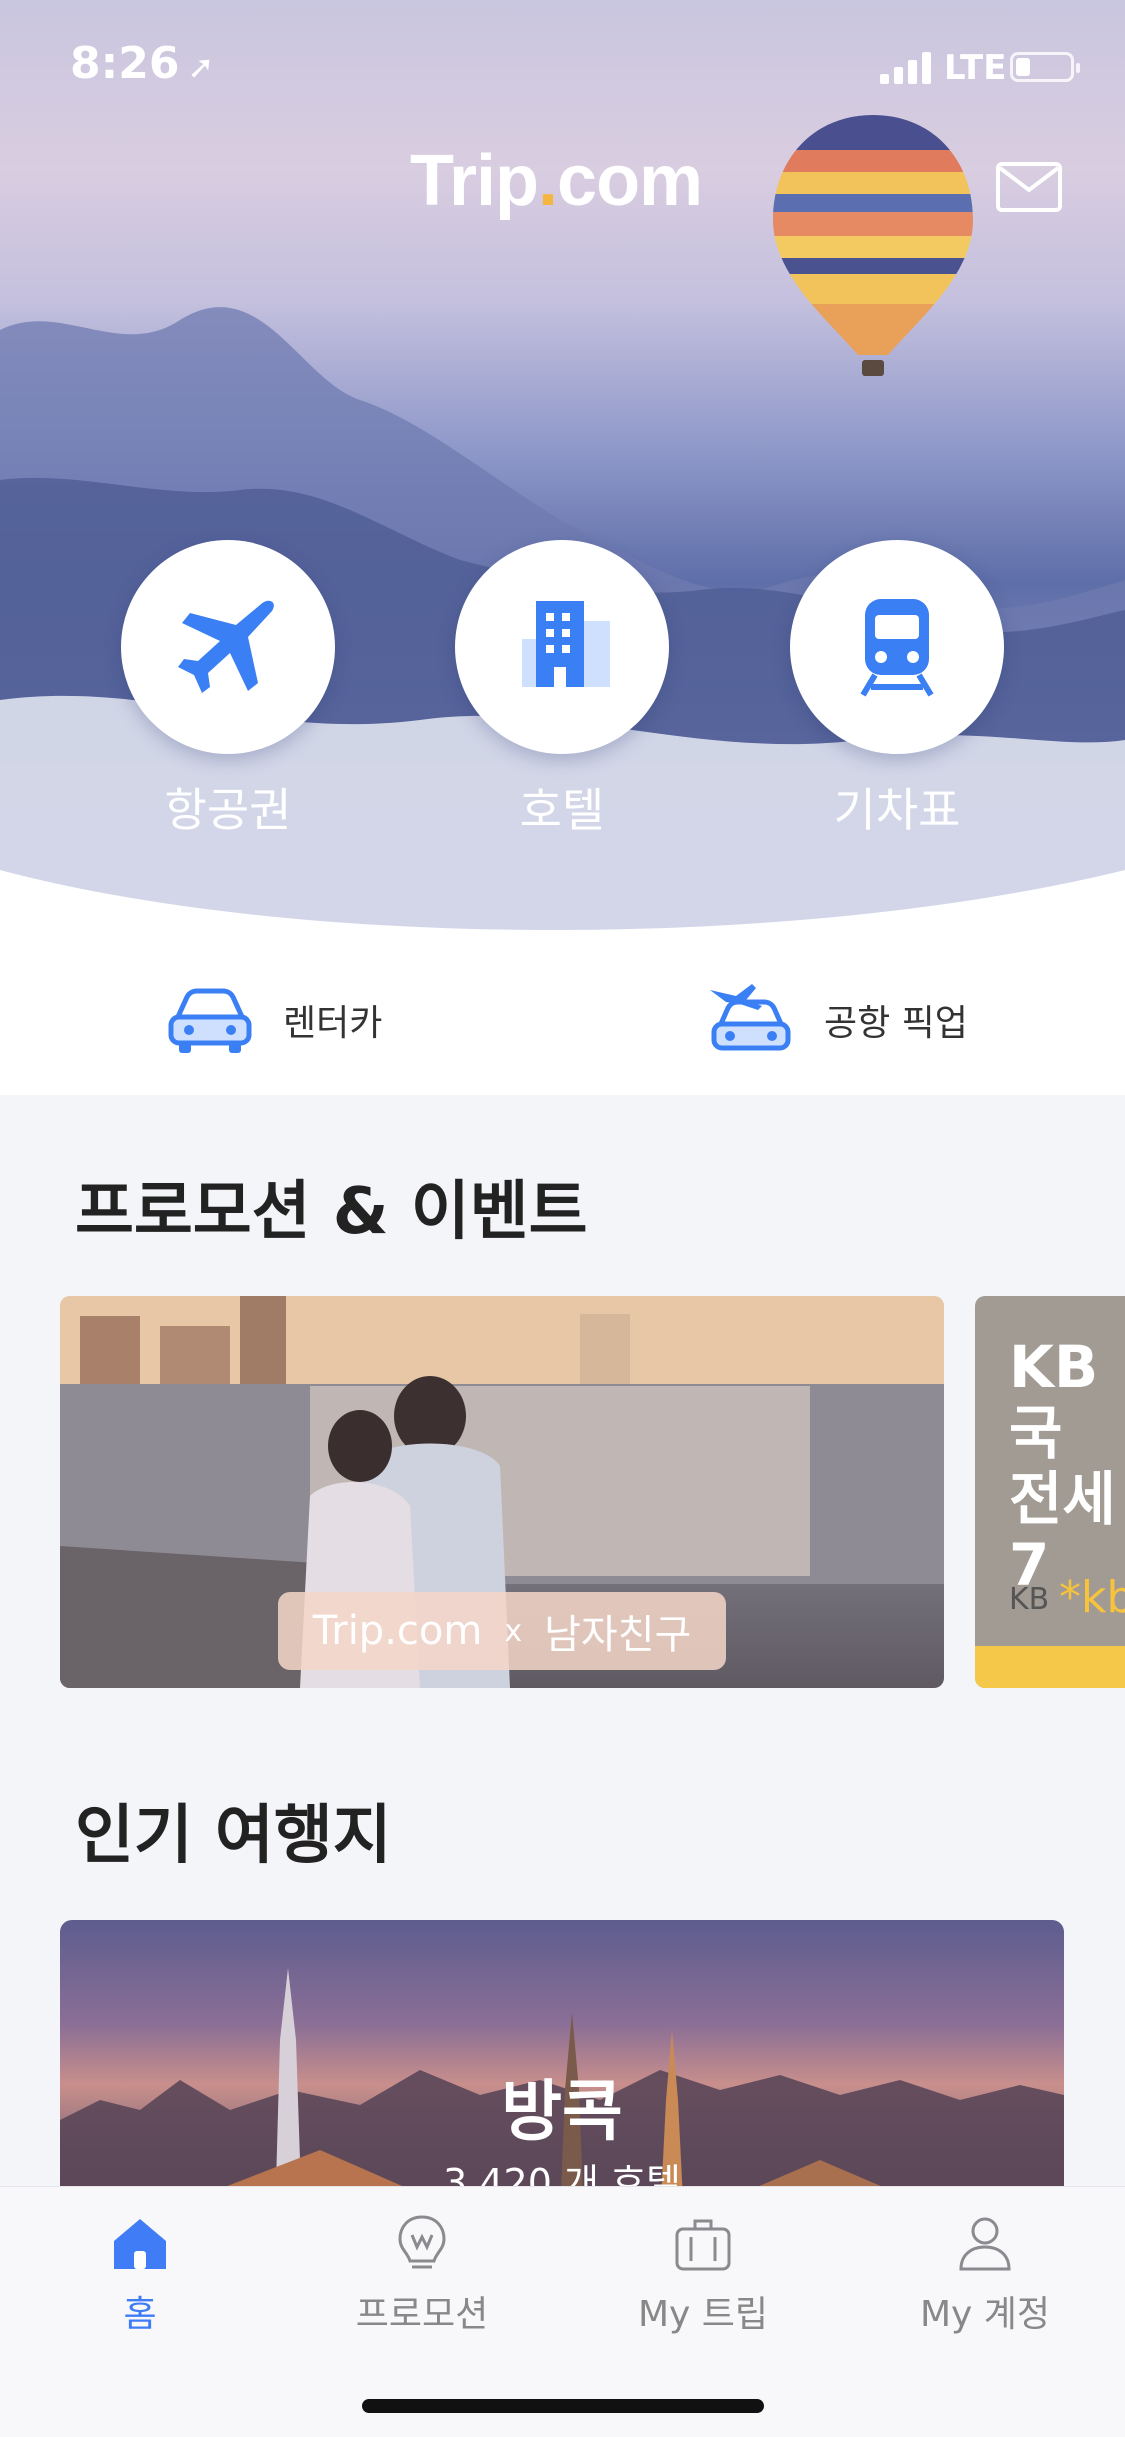 This screenshot has width=1125, height=2437. Describe the element at coordinates (1062, 1466) in the screenshot. I see `promo-kb-headline: KB국 전세7` at that location.